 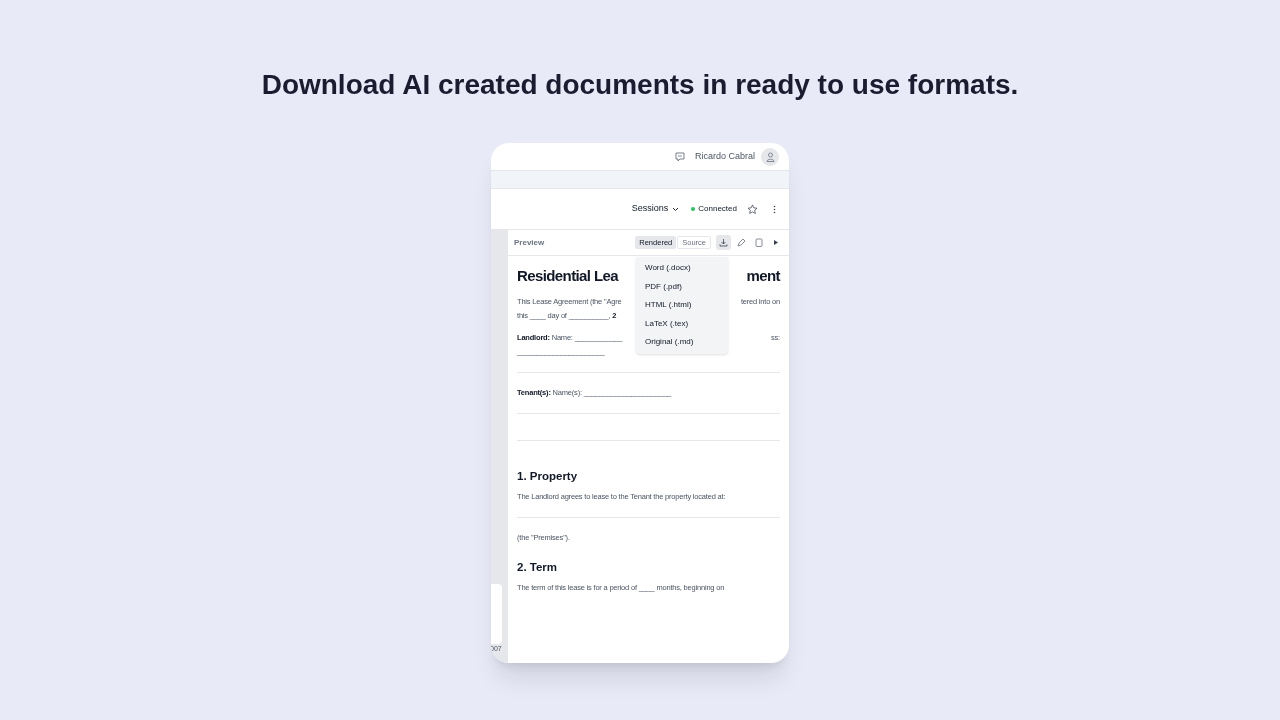 I want to click on edit-icon, so click(x=741, y=242).